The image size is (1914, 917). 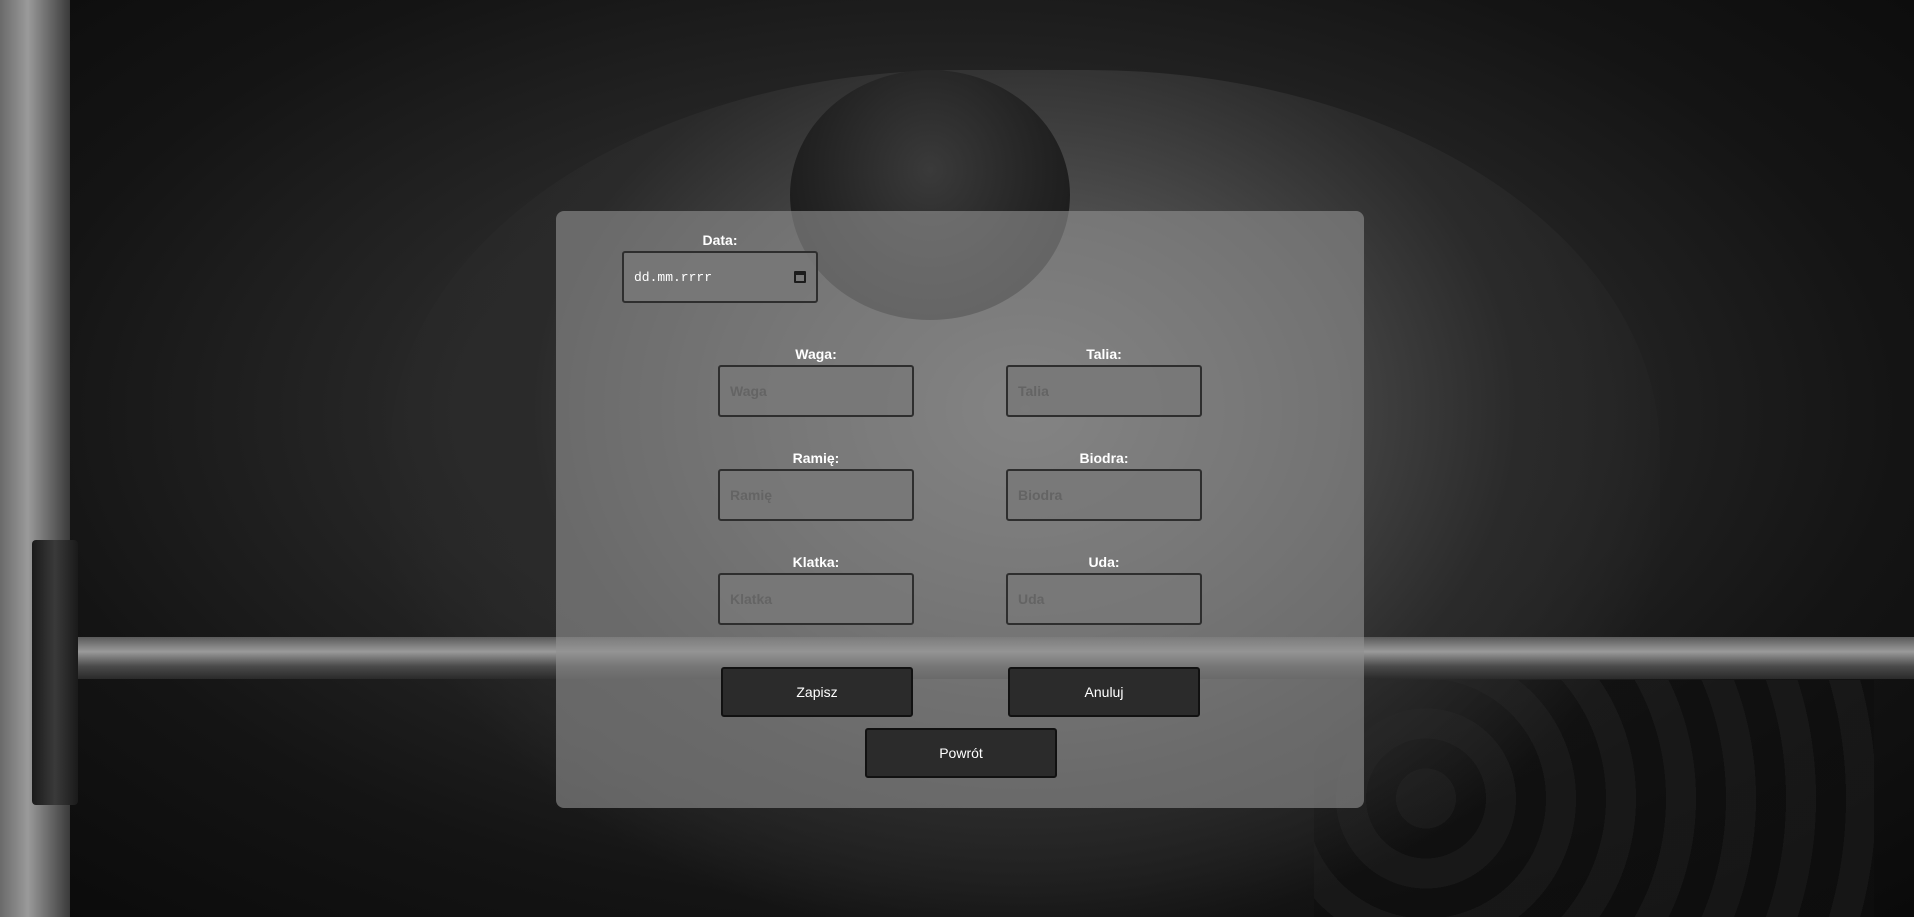 I want to click on save-button: Zapisz, so click(x=817, y=692).